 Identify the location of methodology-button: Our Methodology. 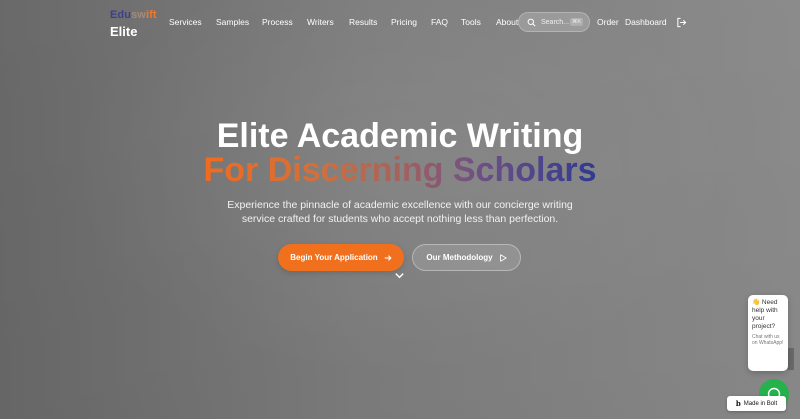
(466, 257).